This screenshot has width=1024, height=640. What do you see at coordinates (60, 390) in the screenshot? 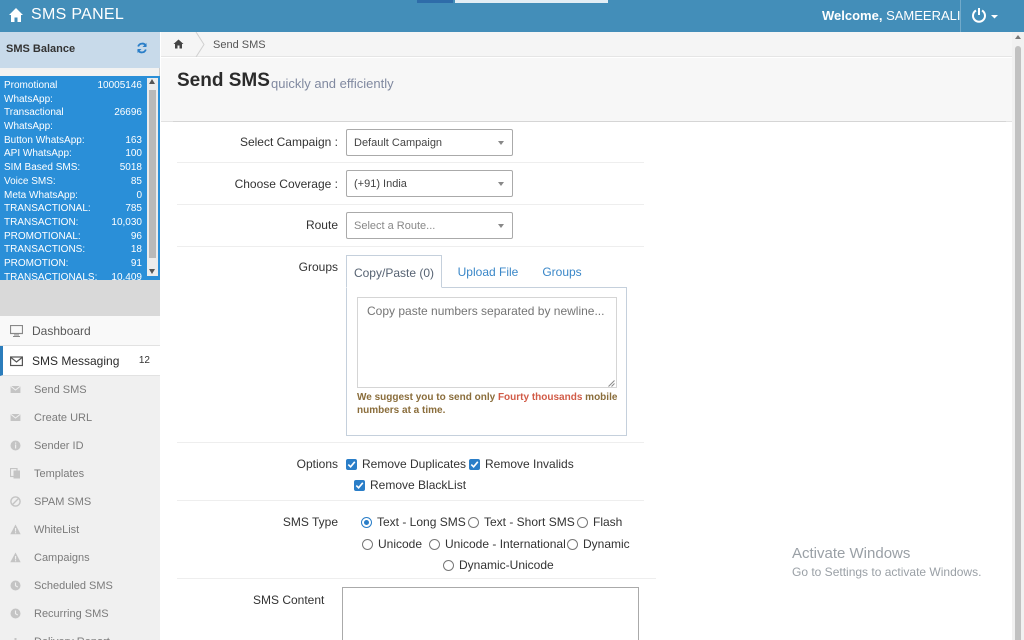
I see `sidebar-subitem-label: Send SMS` at bounding box center [60, 390].